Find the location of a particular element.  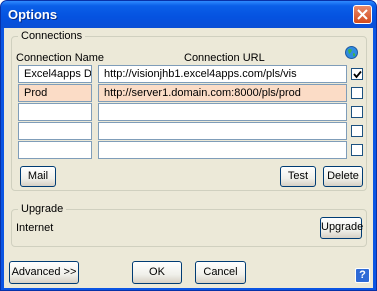

checkmark-icon is located at coordinates (357, 74).